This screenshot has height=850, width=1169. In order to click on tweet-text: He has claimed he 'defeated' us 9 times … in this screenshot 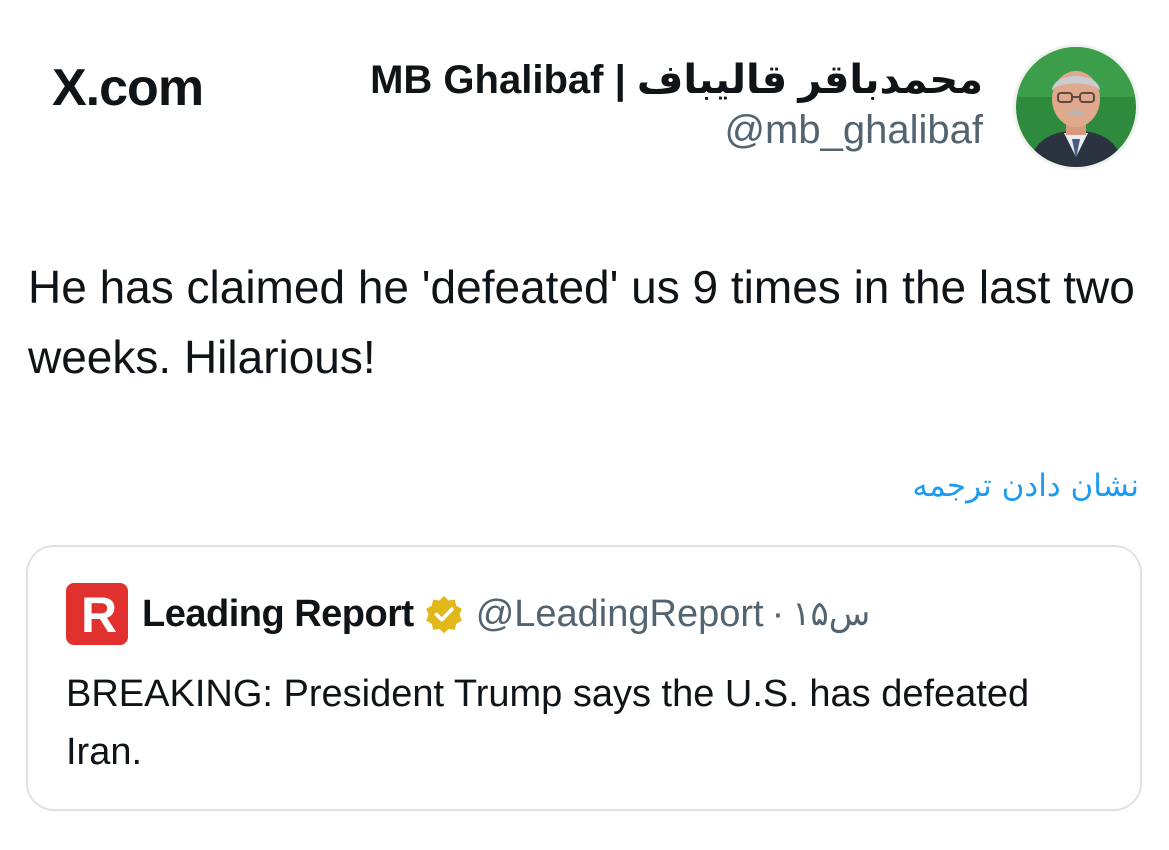, I will do `click(581, 322)`.